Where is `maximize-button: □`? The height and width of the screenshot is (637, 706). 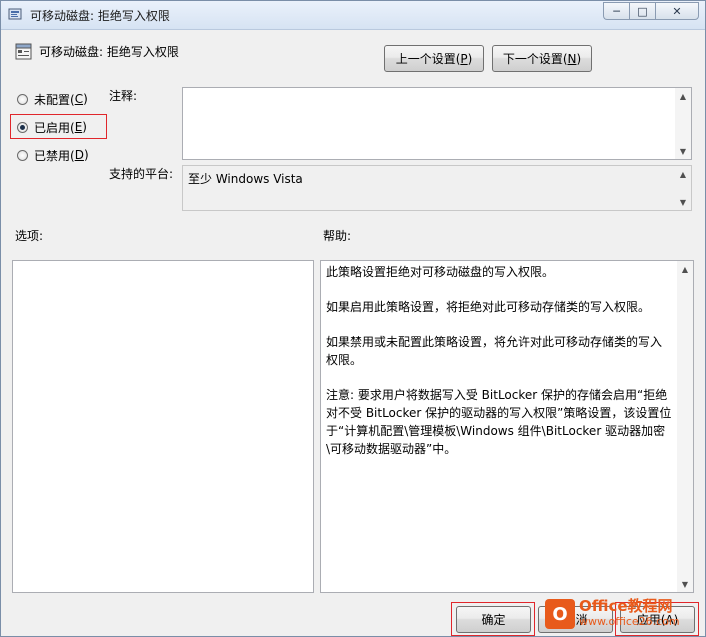
maximize-button: □ is located at coordinates (642, 11).